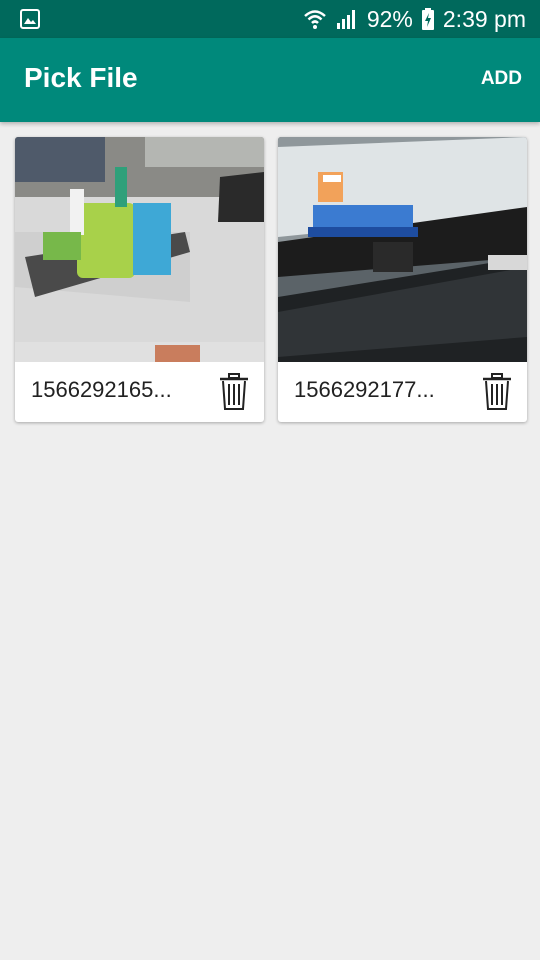 The height and width of the screenshot is (960, 540). What do you see at coordinates (428, 19) in the screenshot?
I see `battery-charging-icon` at bounding box center [428, 19].